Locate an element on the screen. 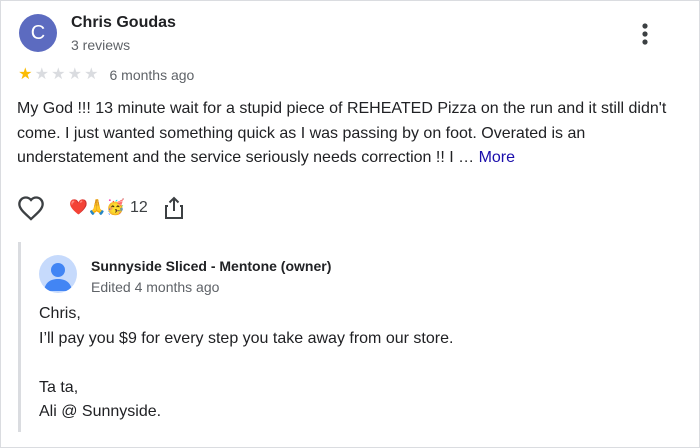 Image resolution: width=700 pixels, height=448 pixels. reply-line: Chris, is located at coordinates (60, 313).